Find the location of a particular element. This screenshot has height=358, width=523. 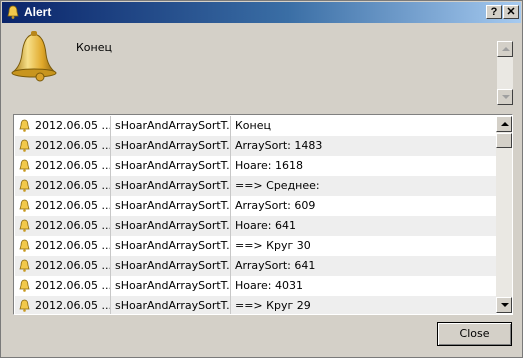

close-button: Close is located at coordinates (474, 334).